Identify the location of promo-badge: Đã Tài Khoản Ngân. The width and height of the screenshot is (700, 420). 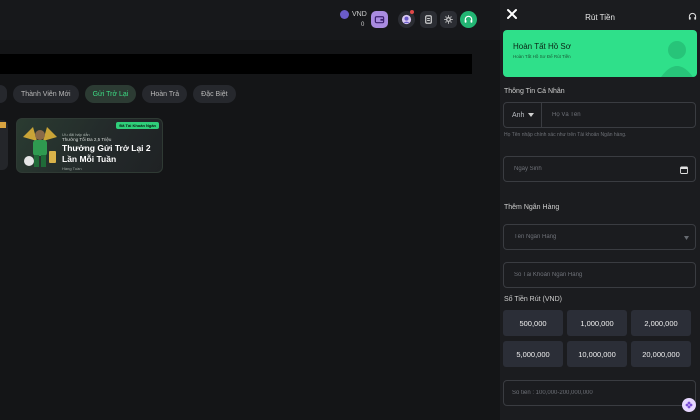
(137, 125).